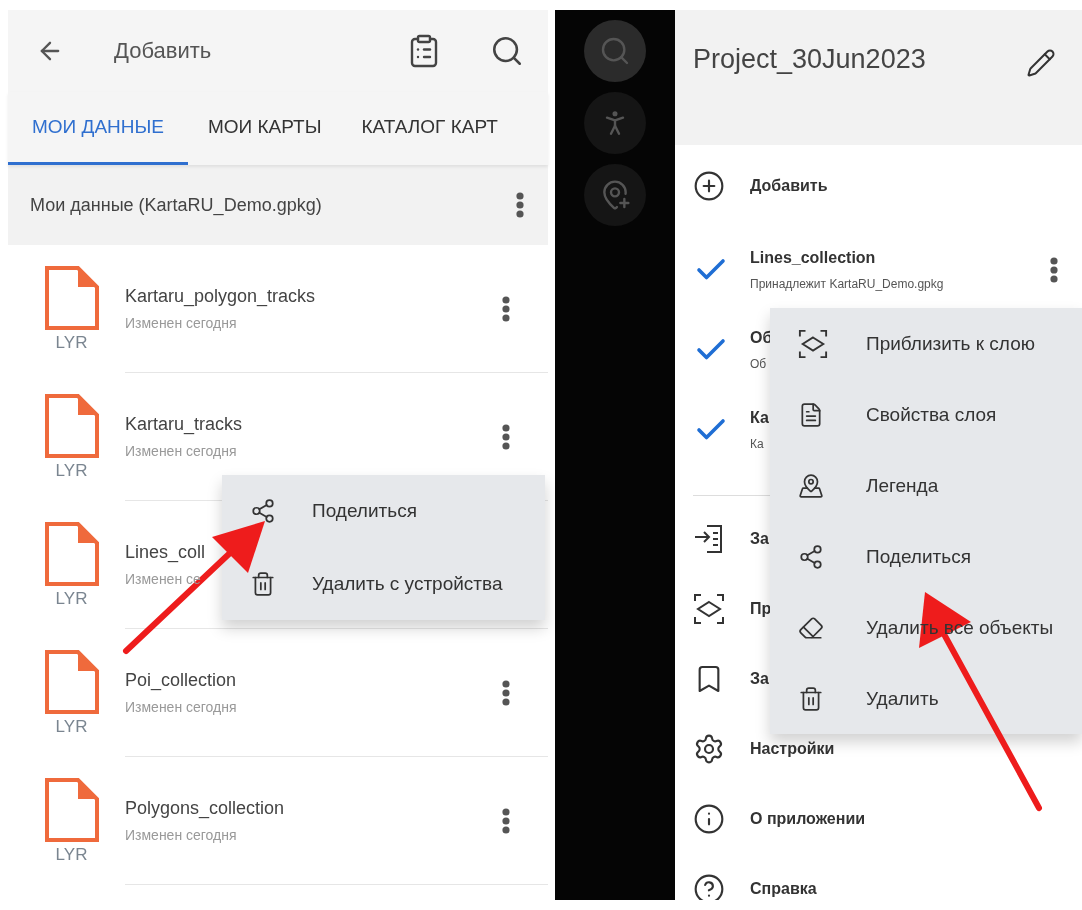 The image size is (1082, 910). What do you see at coordinates (181, 680) in the screenshot?
I see `file-name: Poi_collection` at bounding box center [181, 680].